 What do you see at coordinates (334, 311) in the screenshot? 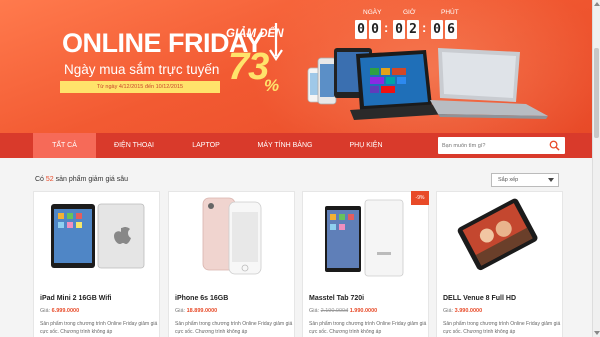
I see `old-price: 2.190.000đ` at bounding box center [334, 311].